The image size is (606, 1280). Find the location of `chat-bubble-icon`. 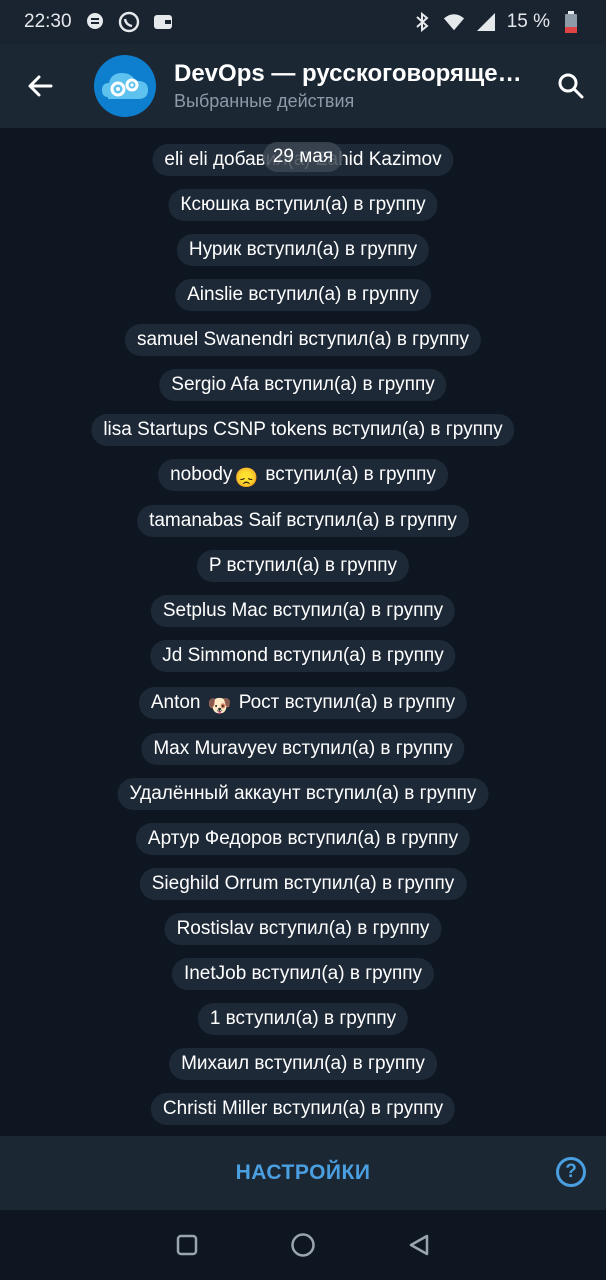

chat-bubble-icon is located at coordinates (95, 22).